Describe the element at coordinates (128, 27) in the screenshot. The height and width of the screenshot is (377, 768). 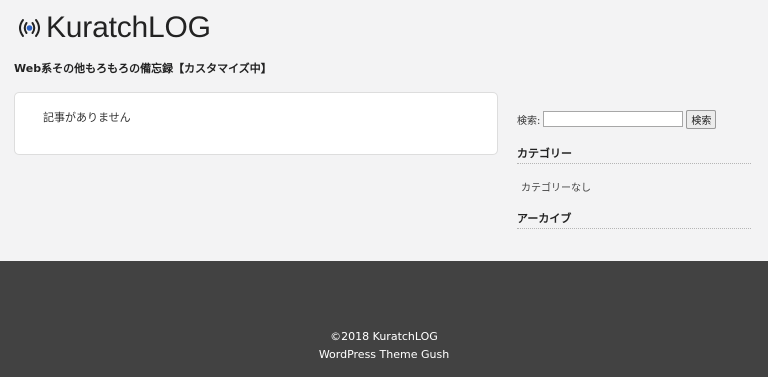
I see `site-title: KuratchLOG` at that location.